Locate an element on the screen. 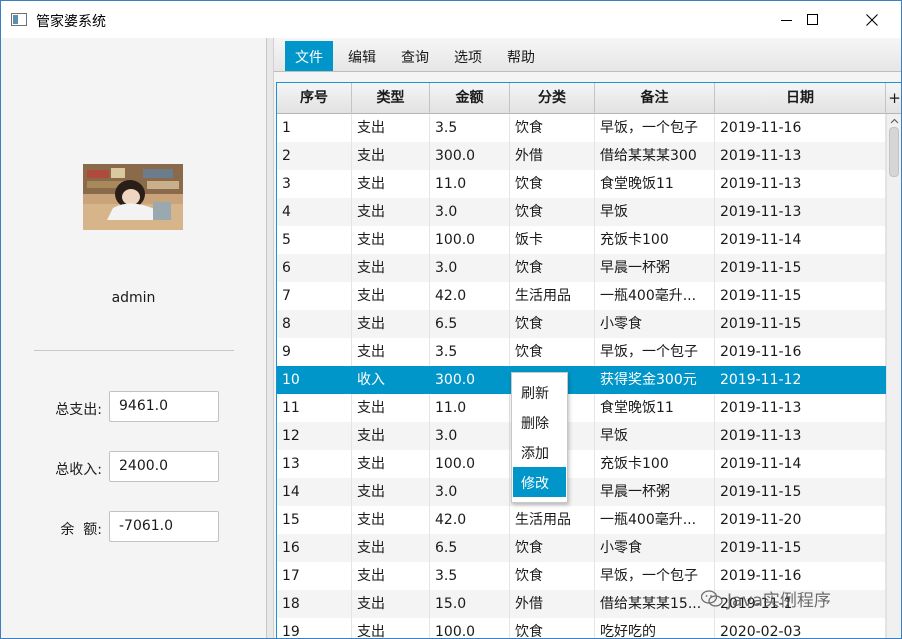 The image size is (902, 639). balance-field: -7061.0 is located at coordinates (164, 526).